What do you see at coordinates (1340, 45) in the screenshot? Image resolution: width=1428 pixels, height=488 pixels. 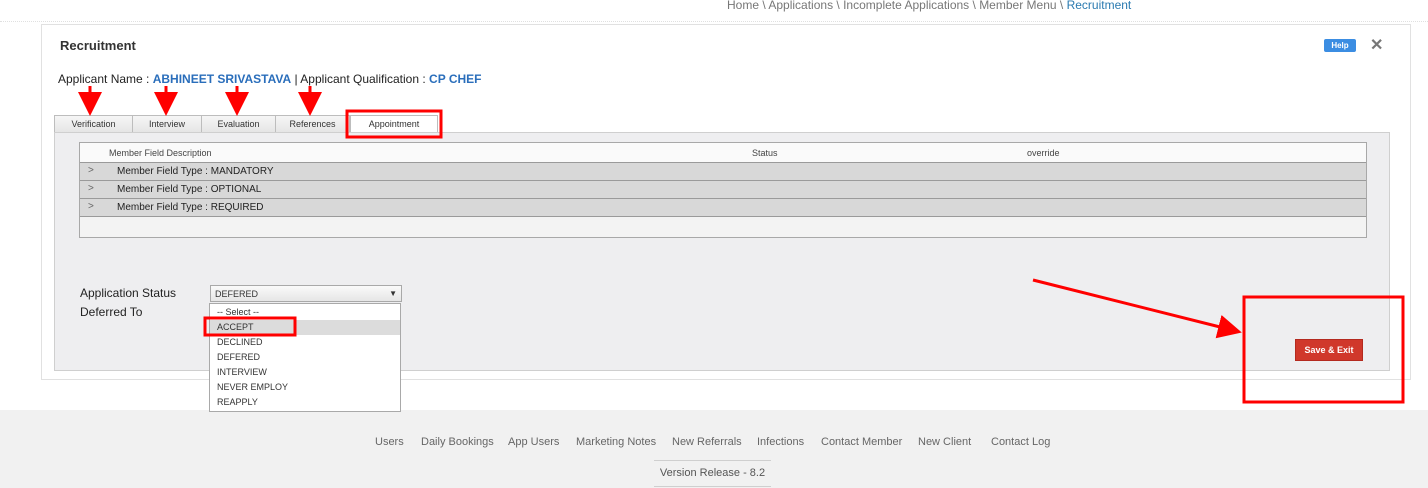 I see `help-button: Help` at bounding box center [1340, 45].